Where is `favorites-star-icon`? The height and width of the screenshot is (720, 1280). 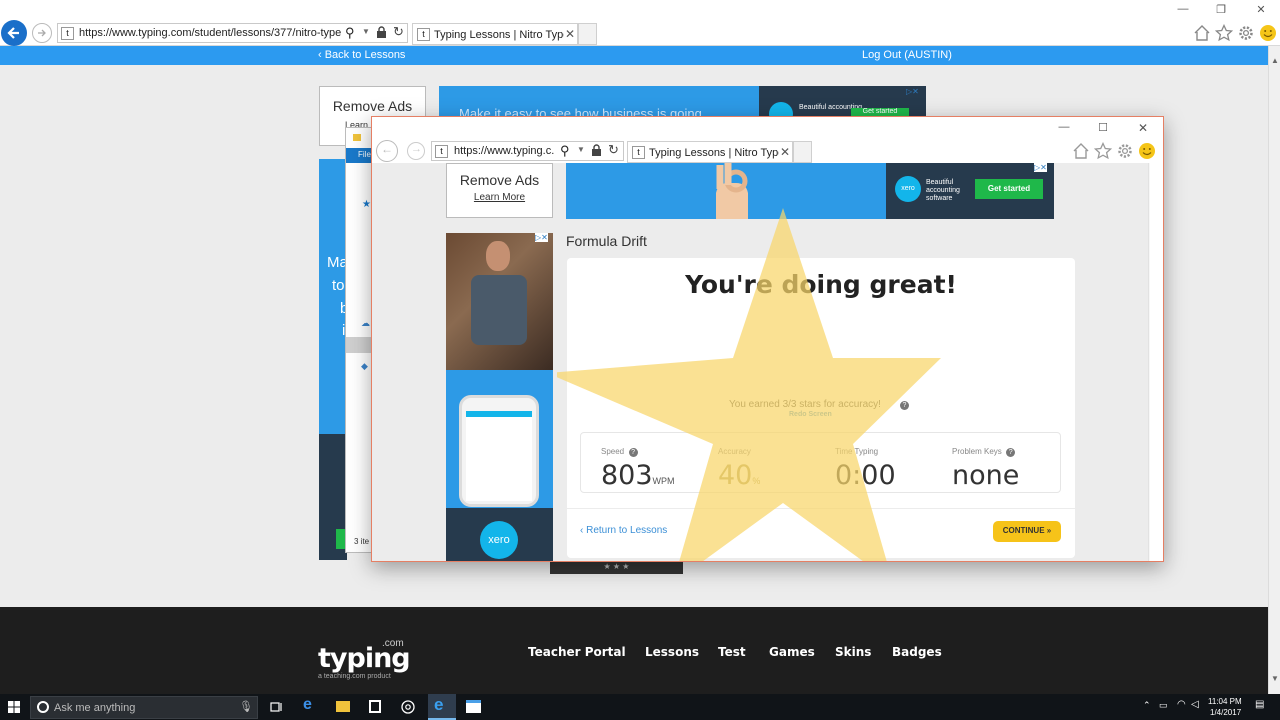
favorites-star-icon is located at coordinates (1224, 33).